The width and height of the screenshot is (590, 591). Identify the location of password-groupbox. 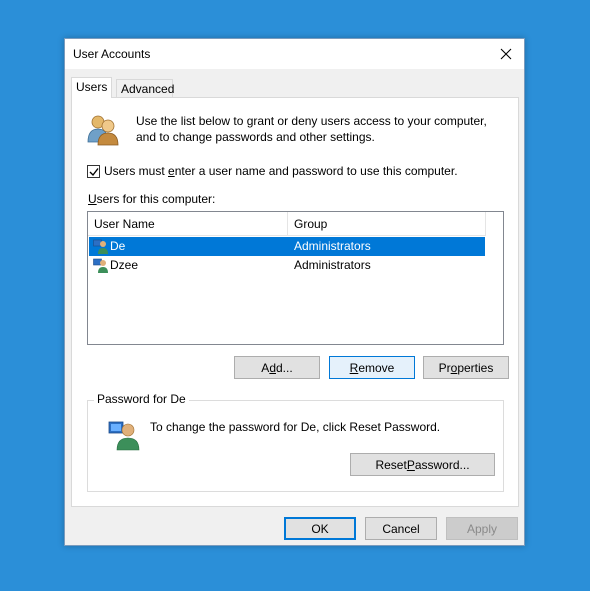
(295, 446).